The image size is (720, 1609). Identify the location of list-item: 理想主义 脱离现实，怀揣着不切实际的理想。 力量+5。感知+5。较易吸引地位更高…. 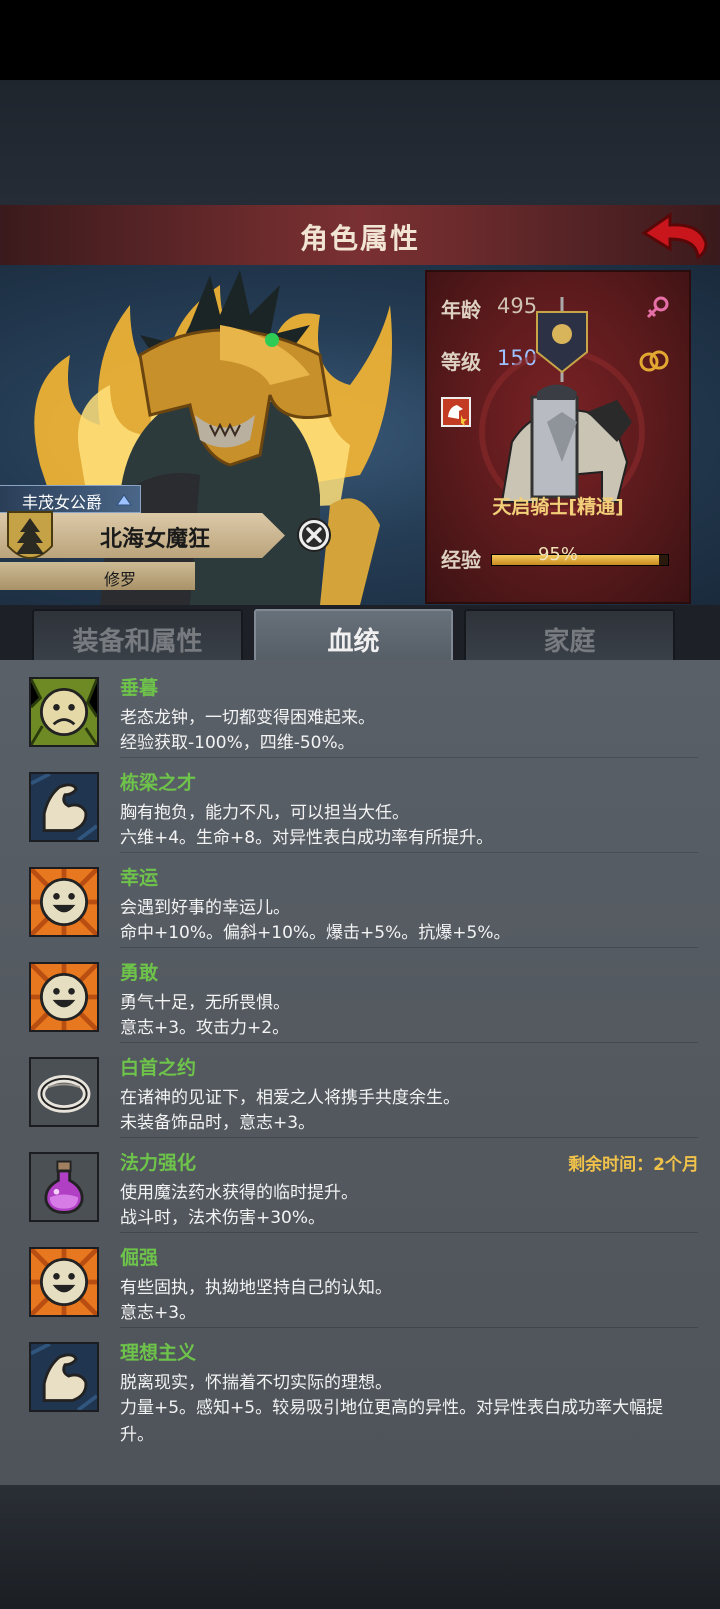
(360, 1390).